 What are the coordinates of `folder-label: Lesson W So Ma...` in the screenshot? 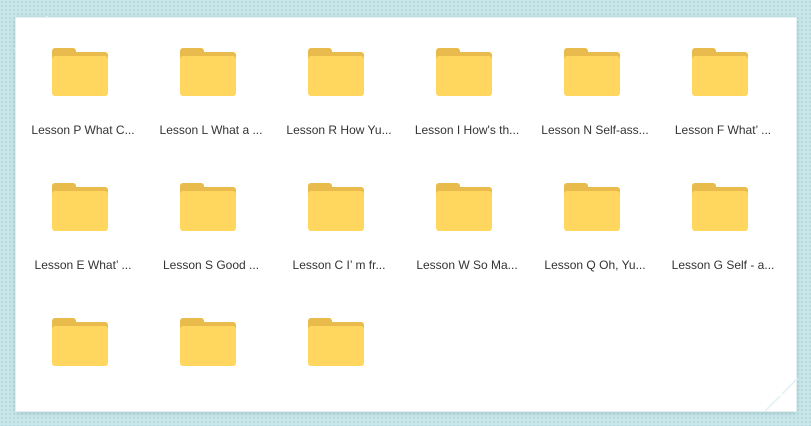 It's located at (467, 265).